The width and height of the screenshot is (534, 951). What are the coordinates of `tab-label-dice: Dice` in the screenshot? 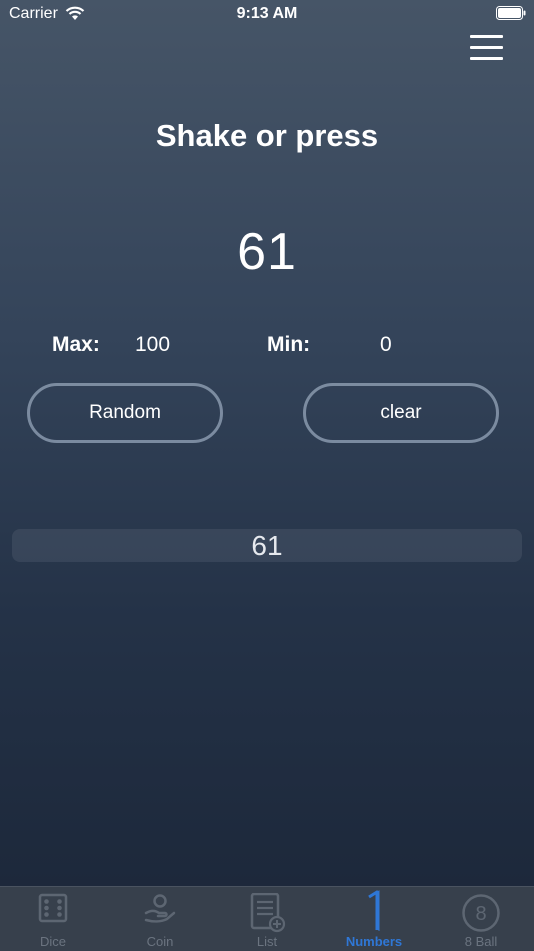 It's located at (52, 941).